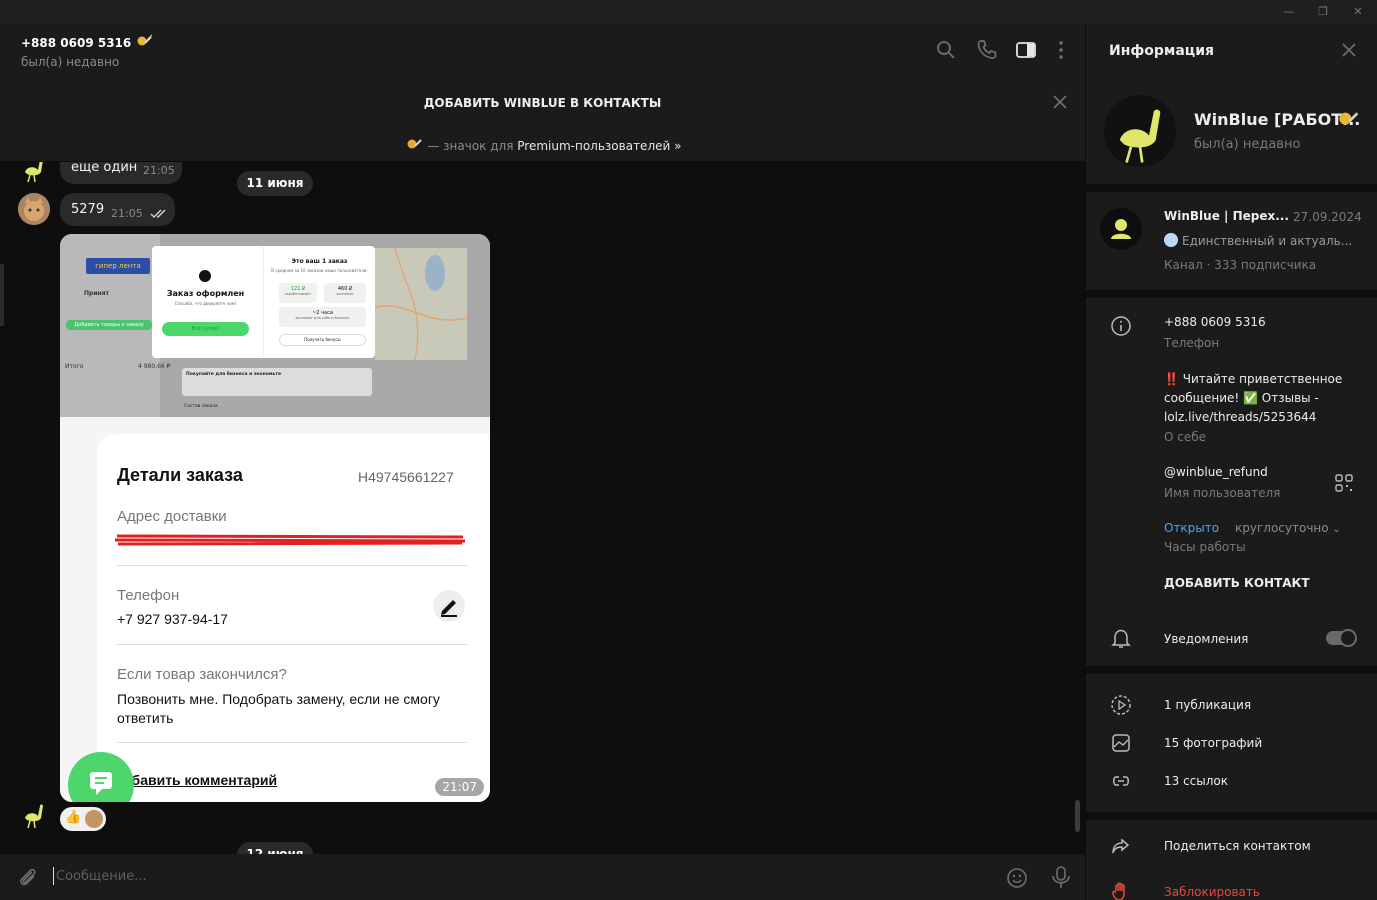  What do you see at coordinates (1207, 705) in the screenshot?
I see `posts-count: 1 публикация` at bounding box center [1207, 705].